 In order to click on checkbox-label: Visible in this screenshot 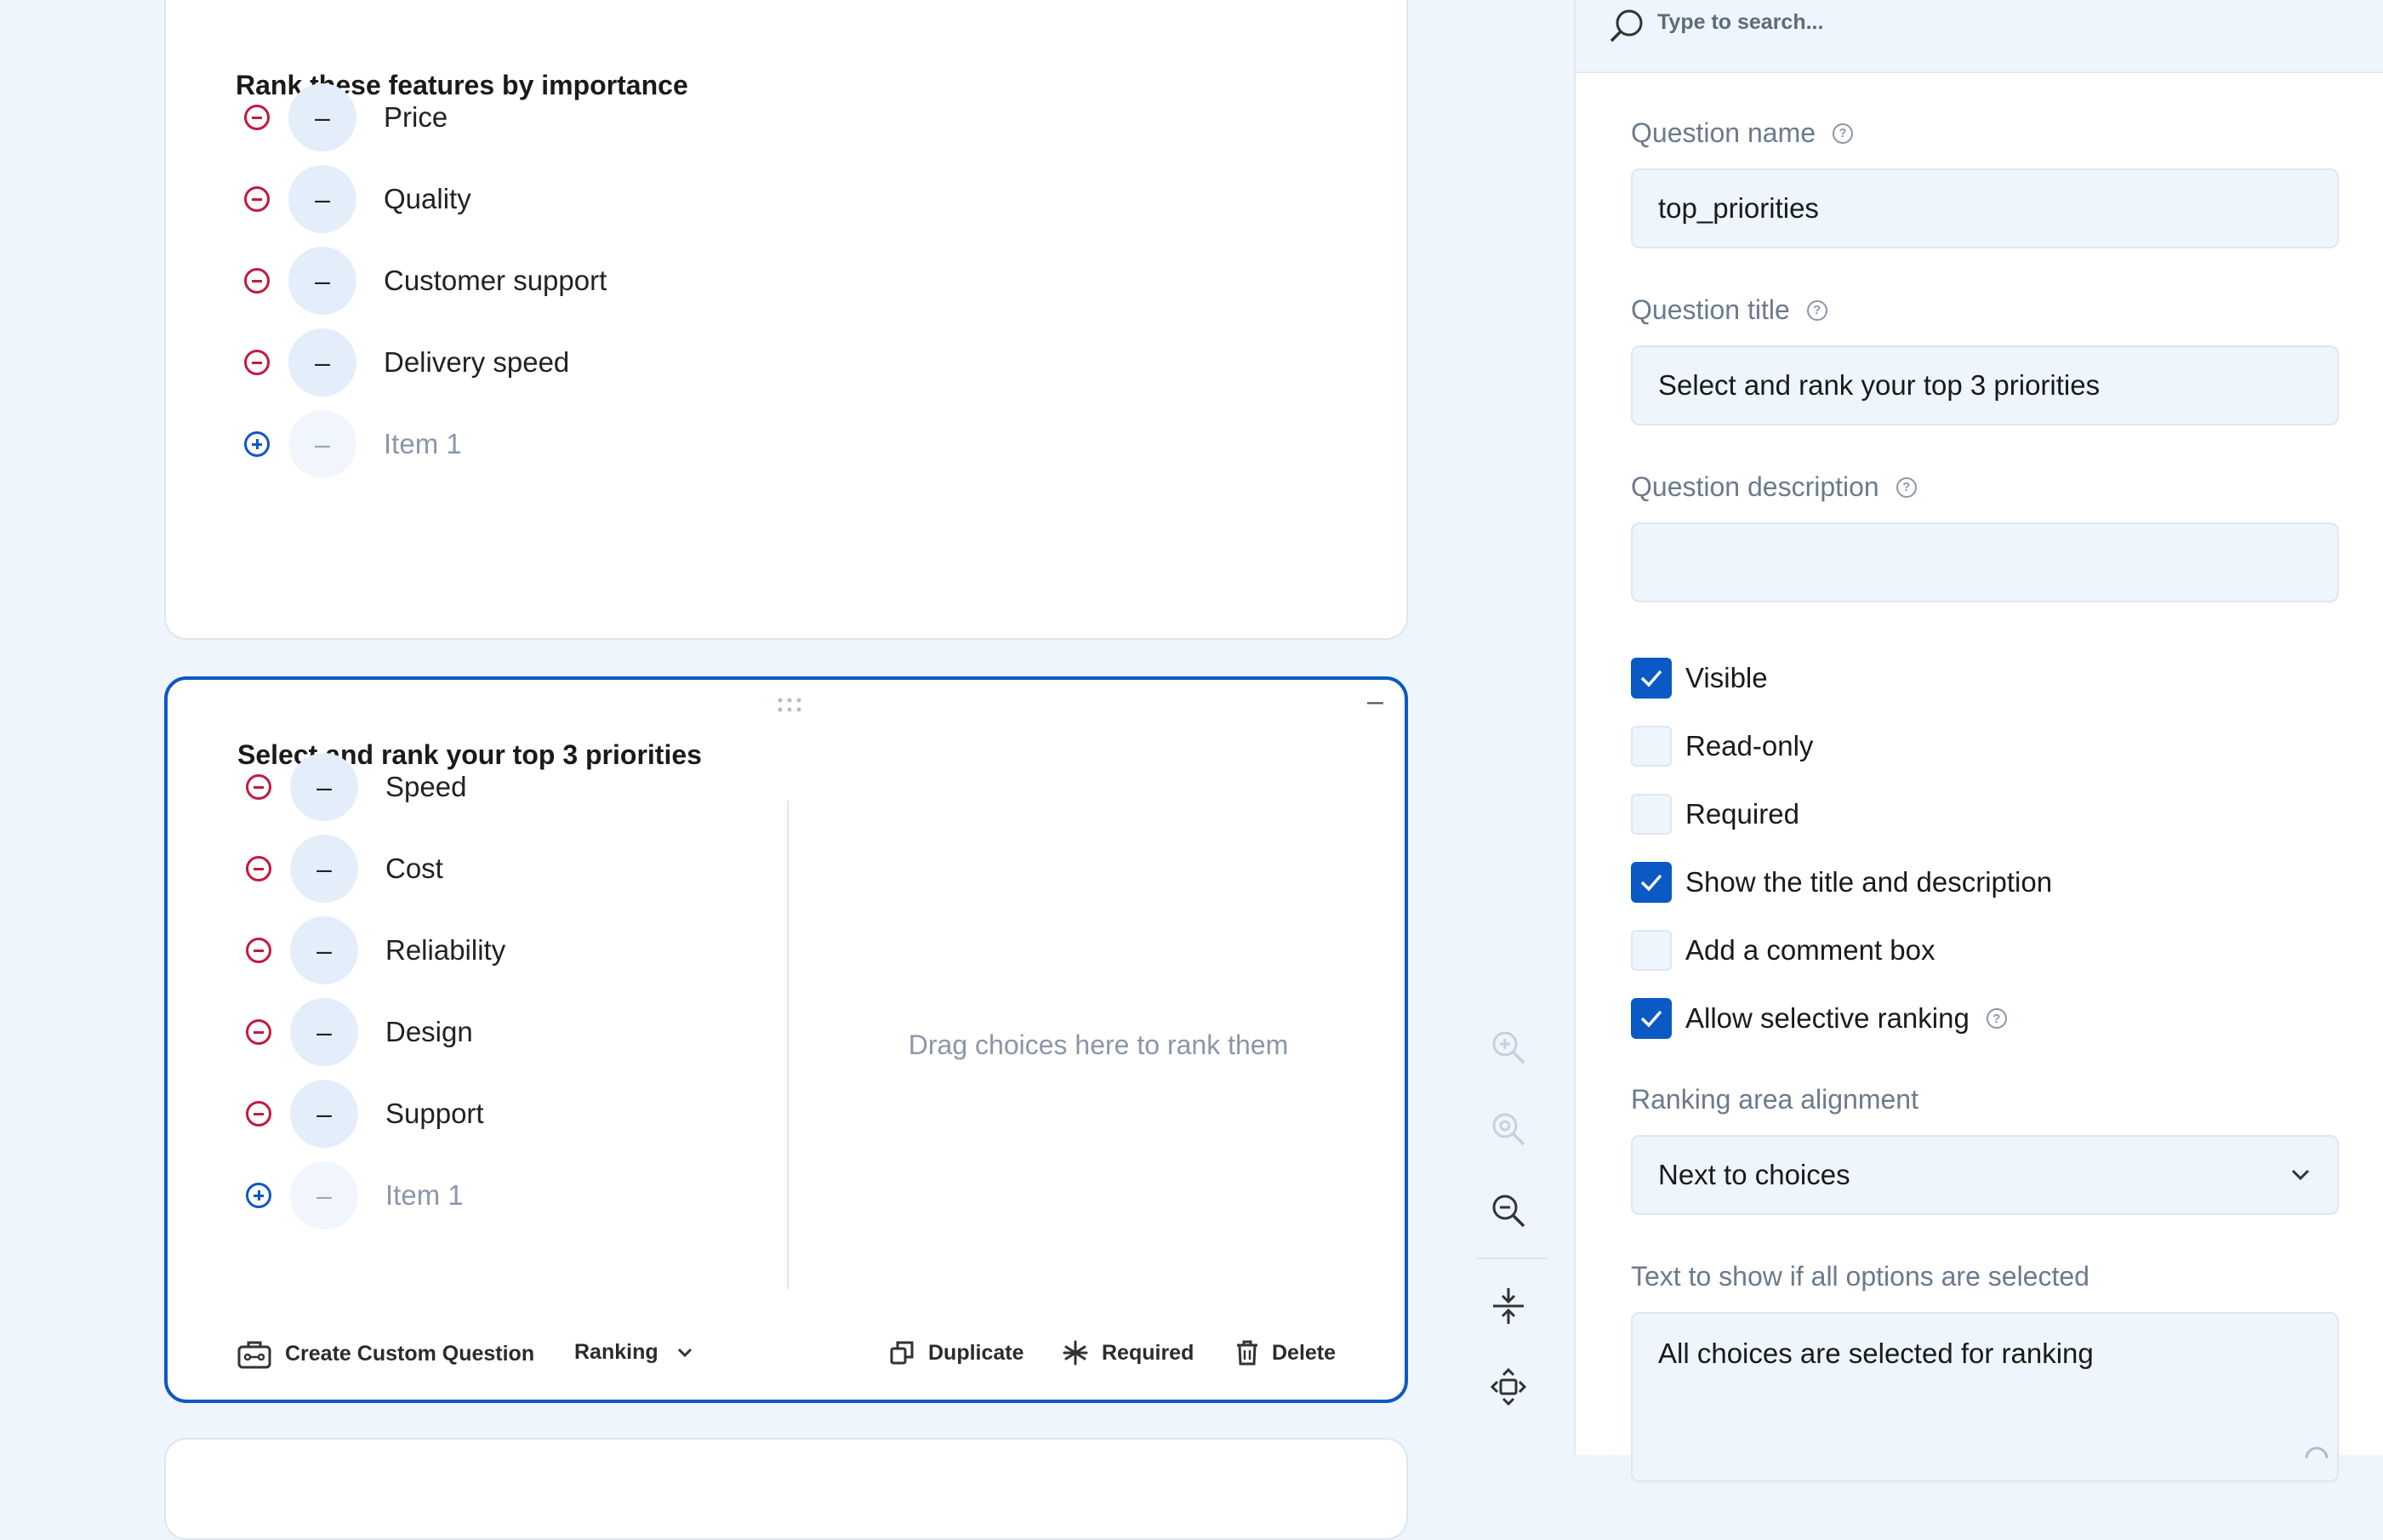, I will do `click(1726, 677)`.